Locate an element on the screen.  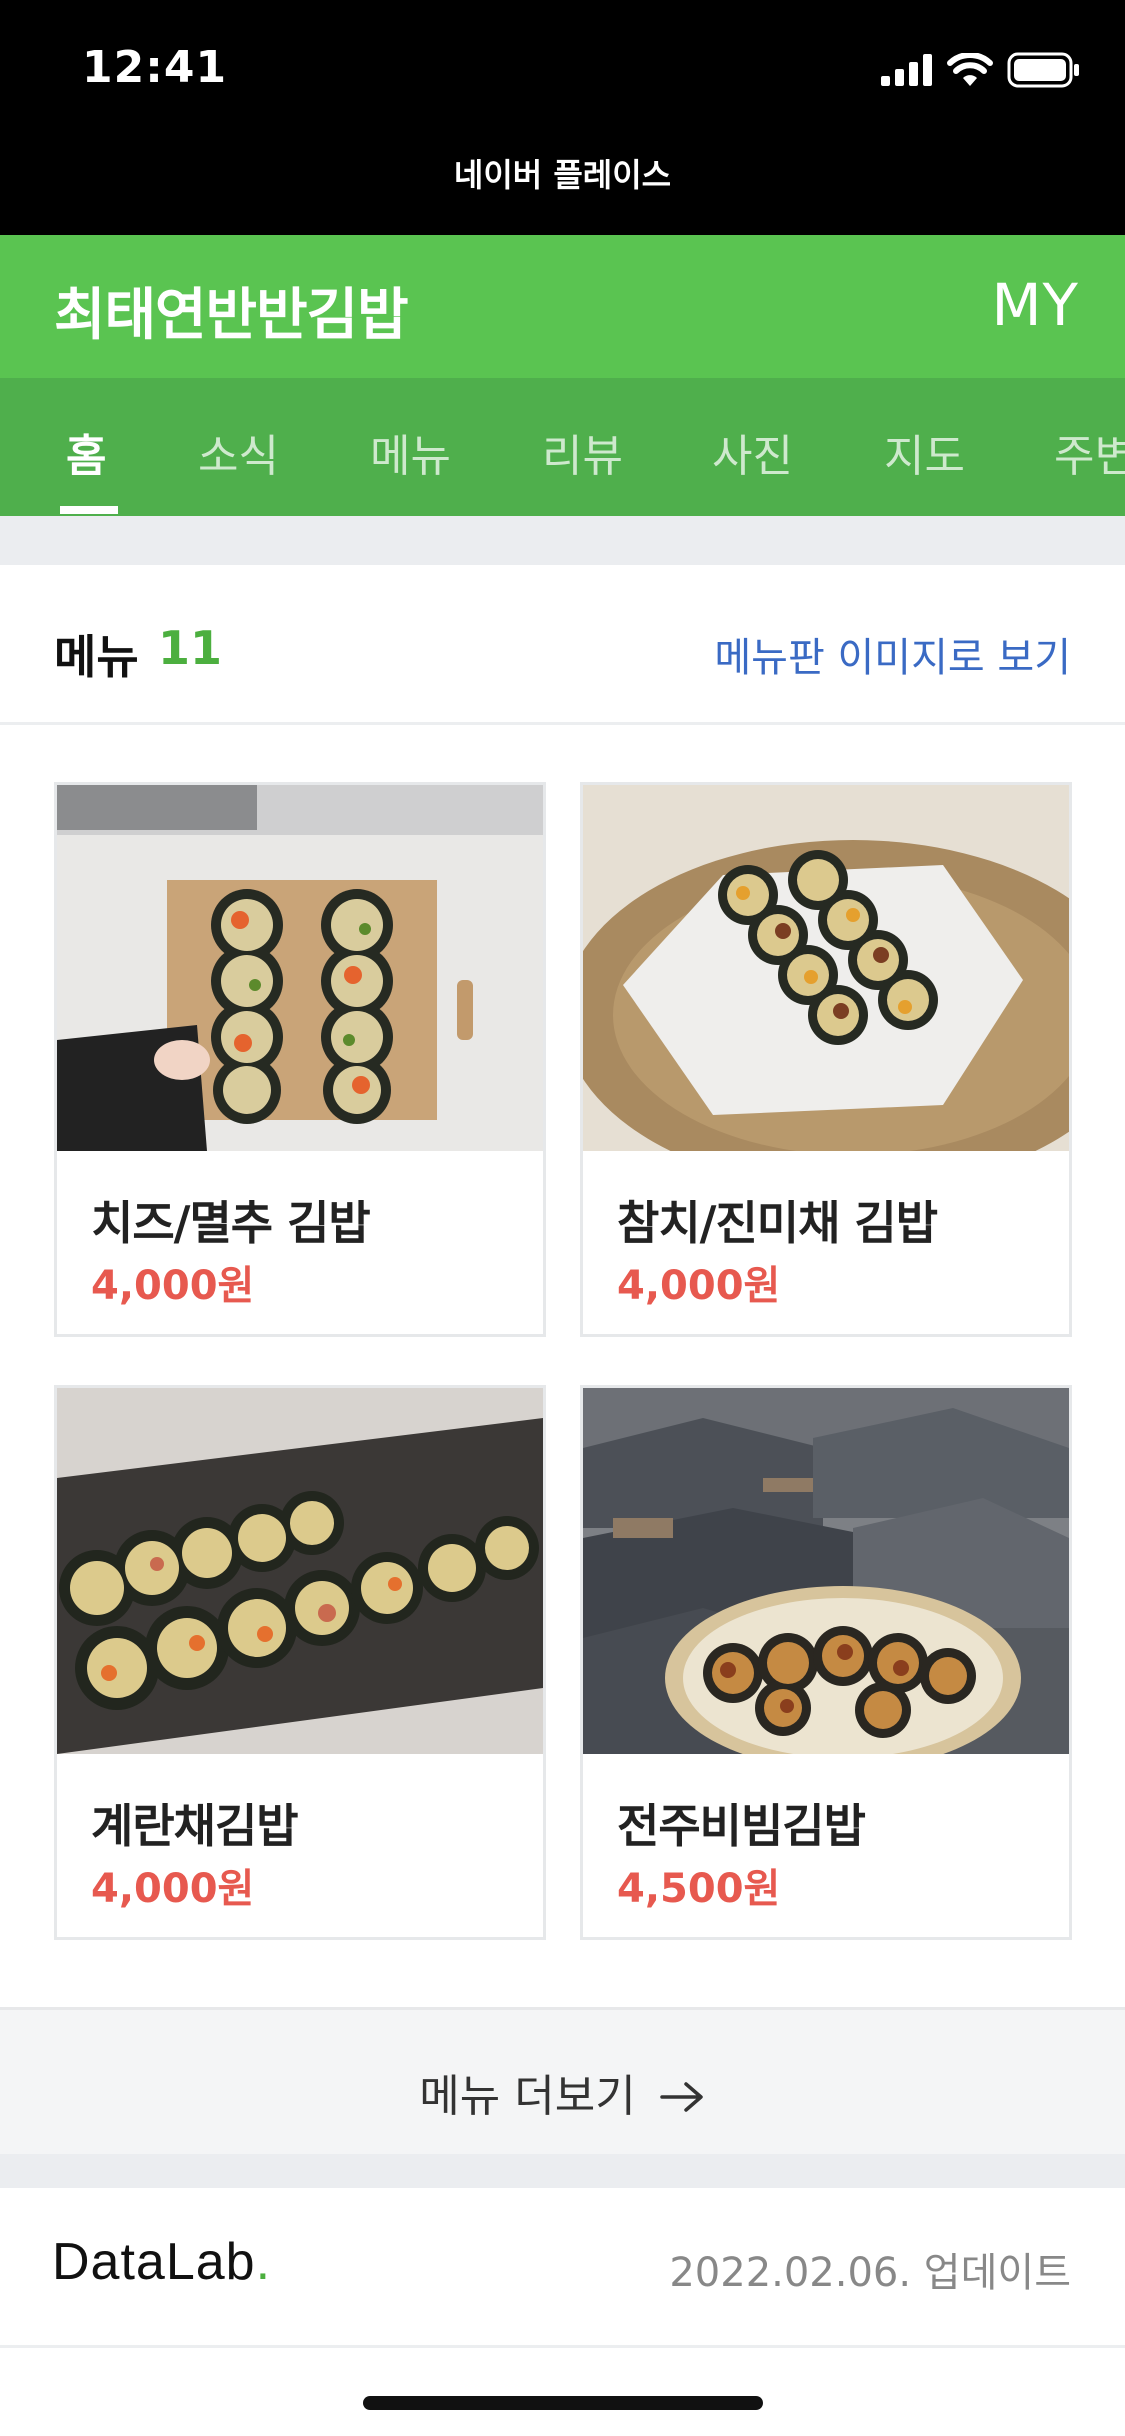
tab-bar: 홈 소식 메뉴 리뷰 사진 지도 주변 is located at coordinates (562, 447).